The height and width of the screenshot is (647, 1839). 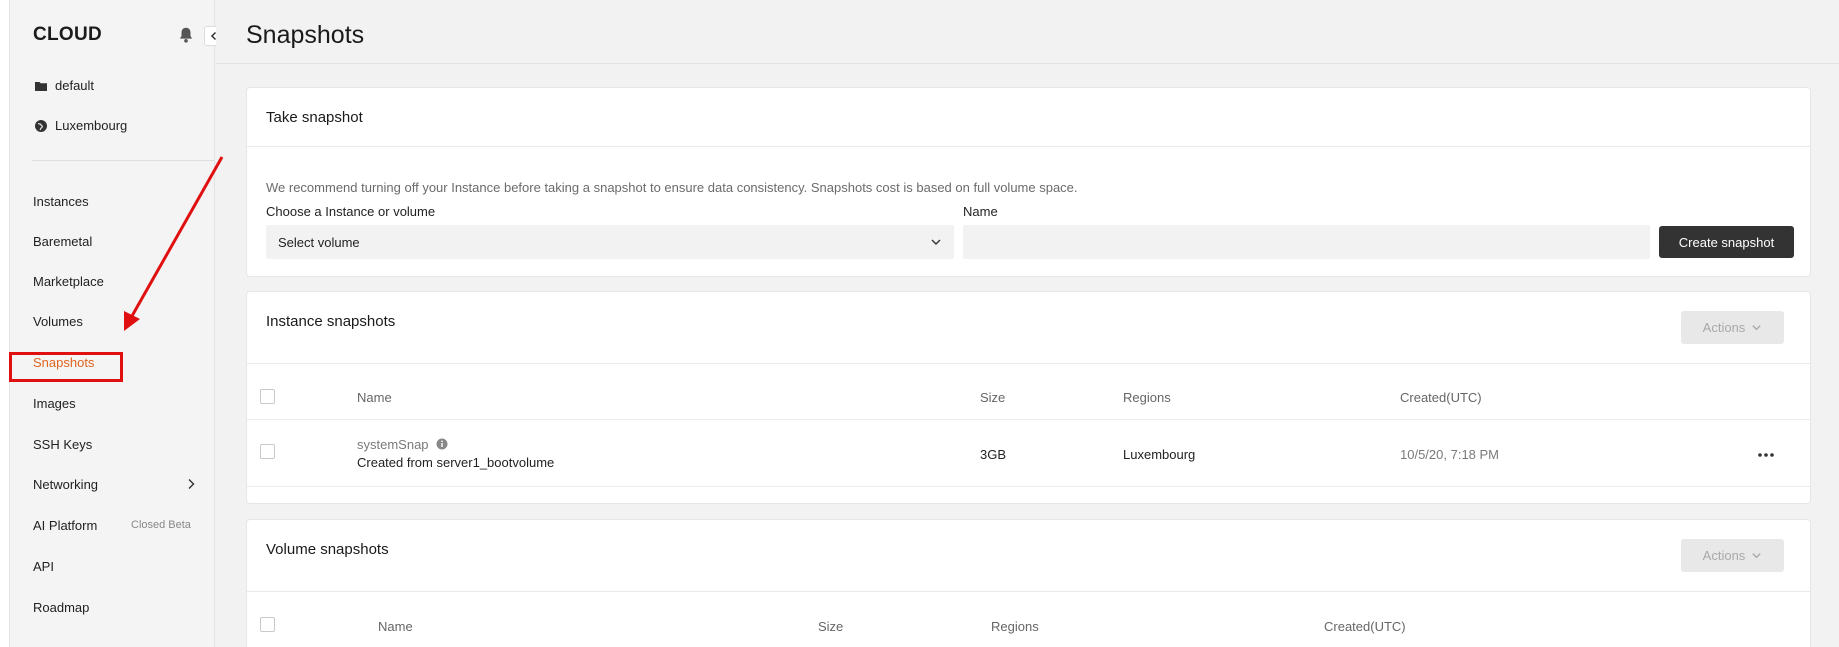 What do you see at coordinates (993, 454) in the screenshot?
I see `snapshot-size: 3GB` at bounding box center [993, 454].